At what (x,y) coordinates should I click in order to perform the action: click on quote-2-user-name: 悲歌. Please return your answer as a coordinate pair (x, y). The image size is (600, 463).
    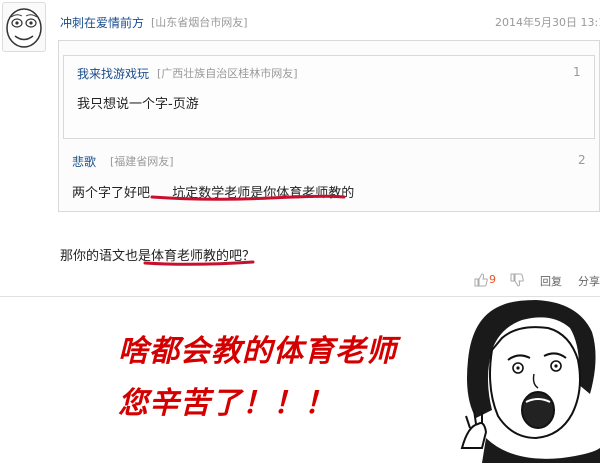
    Looking at the image, I should click on (84, 161).